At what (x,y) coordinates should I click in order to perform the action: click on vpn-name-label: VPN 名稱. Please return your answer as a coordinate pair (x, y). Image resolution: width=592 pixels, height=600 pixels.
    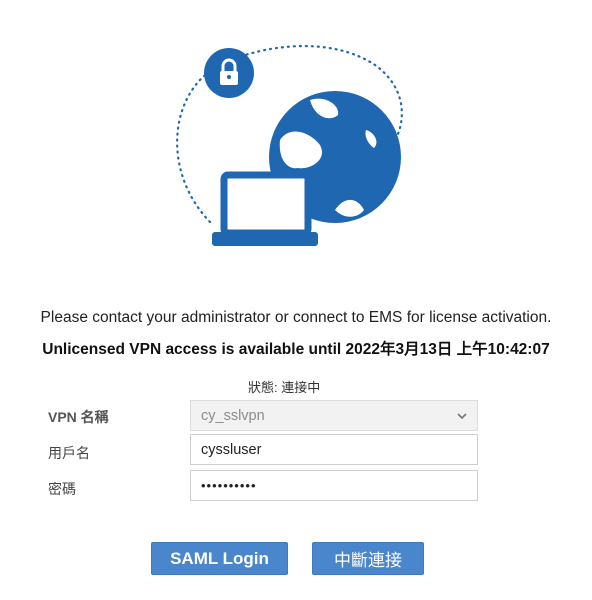
    Looking at the image, I should click on (78, 417).